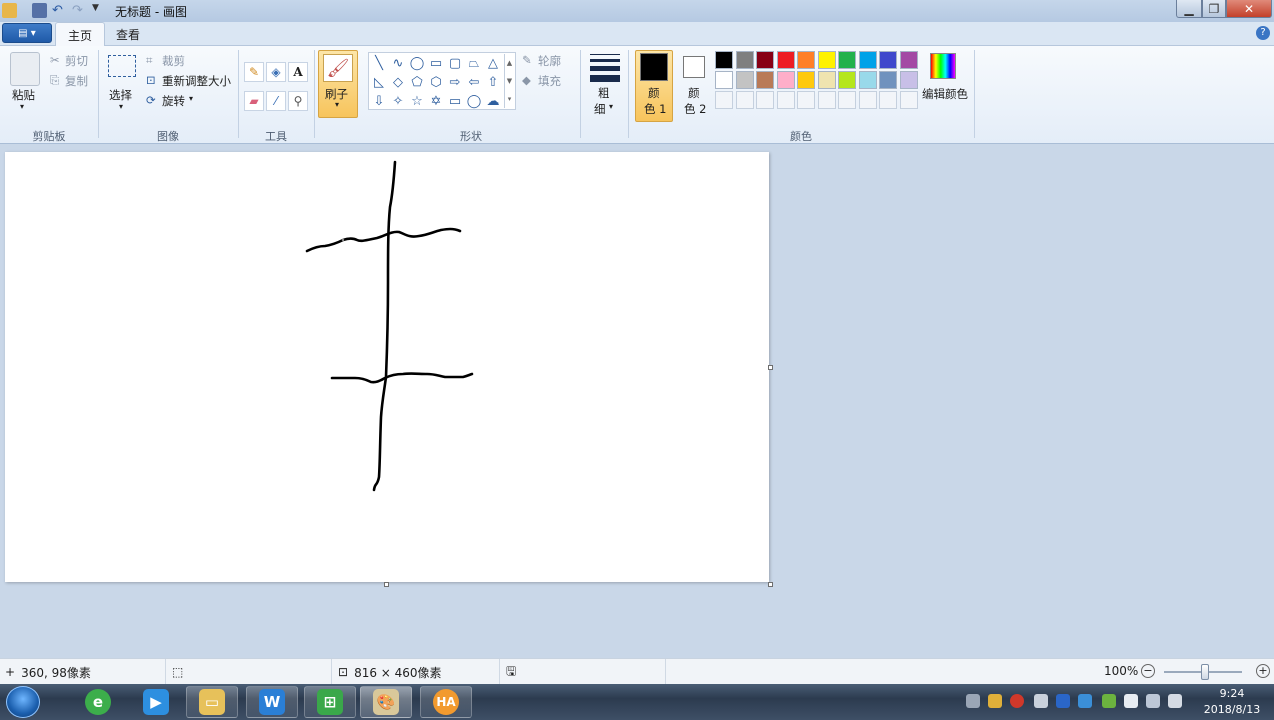  I want to click on shapes-scroll: ▲ ▼ ▾, so click(509, 81).